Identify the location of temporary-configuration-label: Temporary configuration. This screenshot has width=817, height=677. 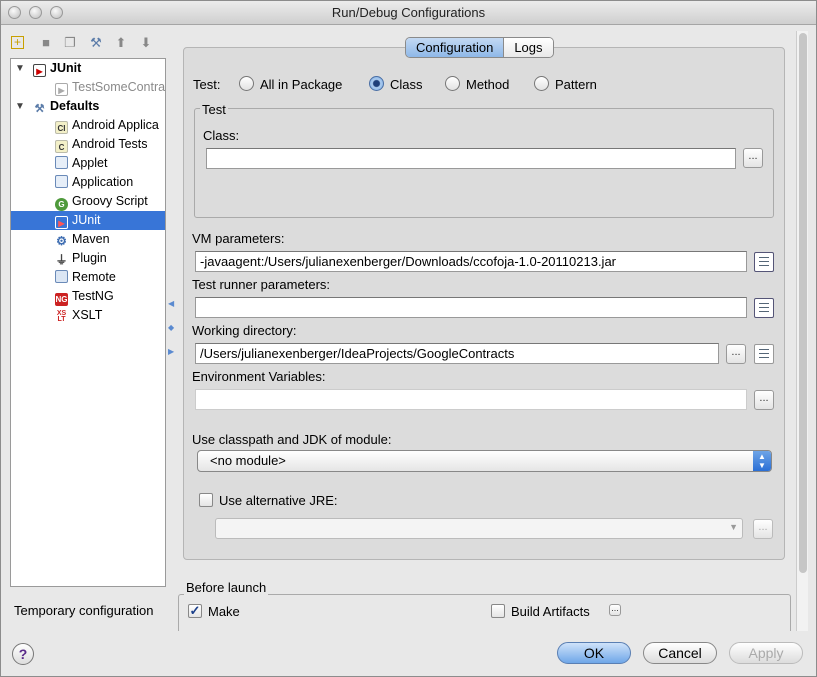
(84, 610).